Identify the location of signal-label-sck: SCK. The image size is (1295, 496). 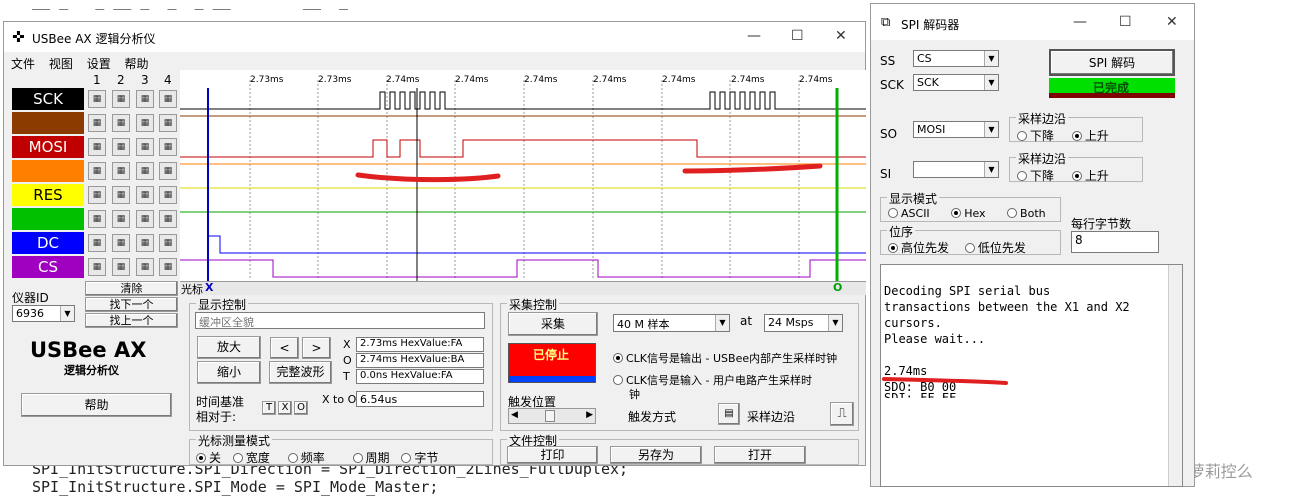
(48, 99).